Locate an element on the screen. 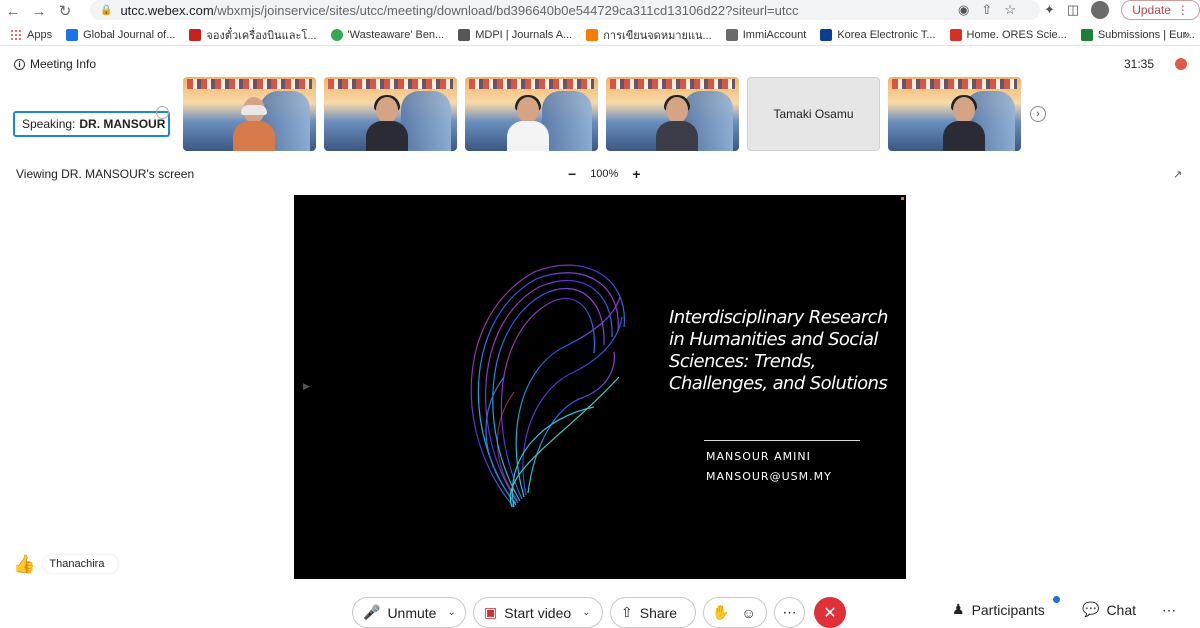  slide-author-block: MANSOUR AMINI MANSOUR@USM.MY is located at coordinates (769, 467).